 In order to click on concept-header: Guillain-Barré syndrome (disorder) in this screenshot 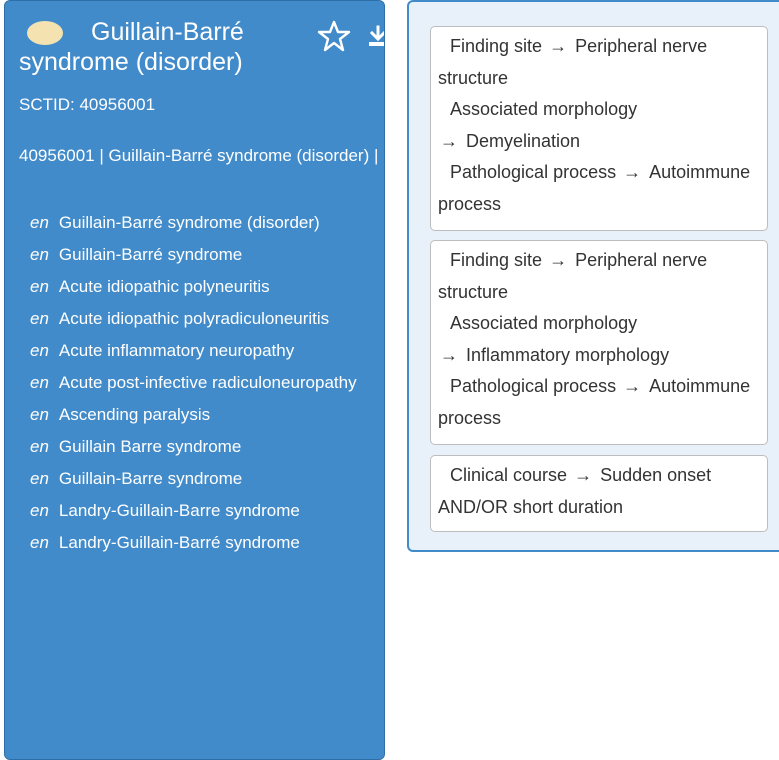, I will do `click(201, 49)`.